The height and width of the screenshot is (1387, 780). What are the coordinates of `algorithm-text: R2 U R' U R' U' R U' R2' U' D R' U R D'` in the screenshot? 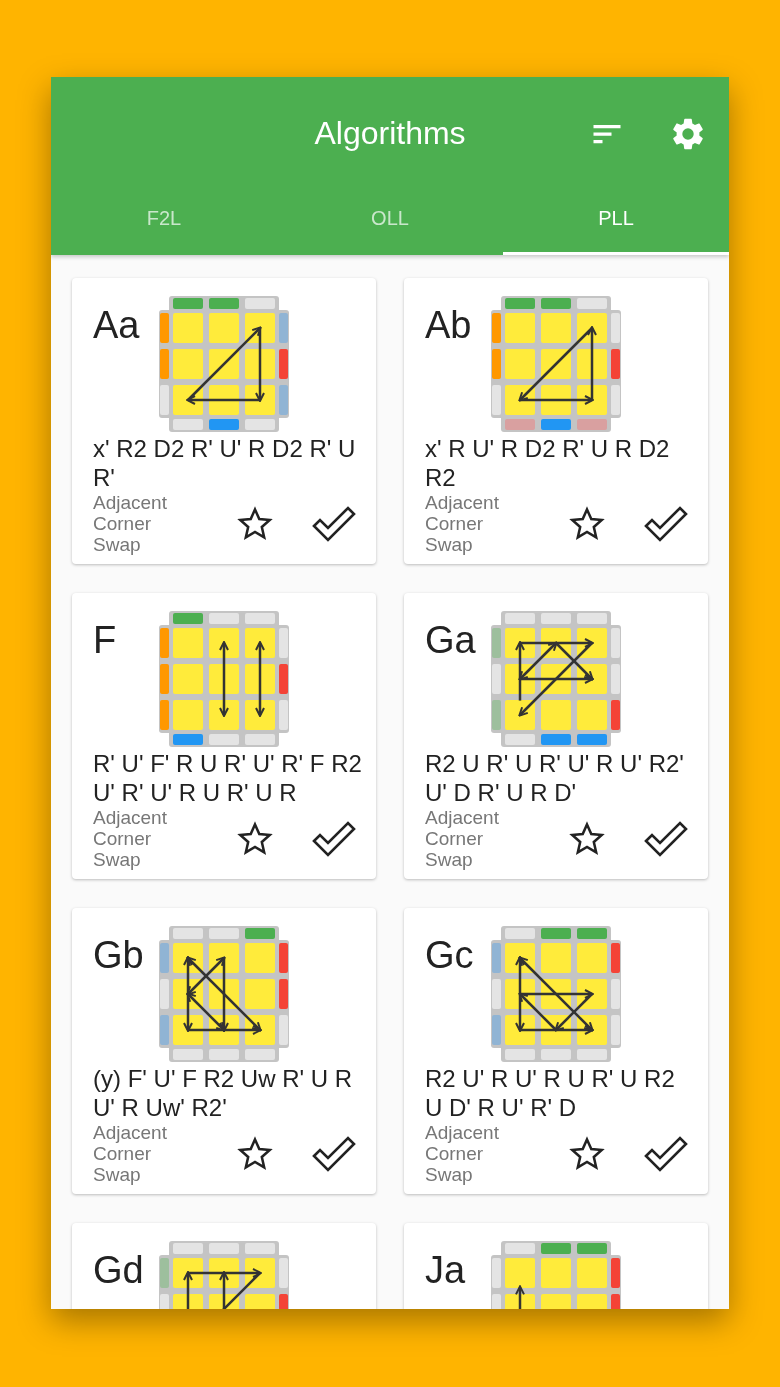 It's located at (555, 778).